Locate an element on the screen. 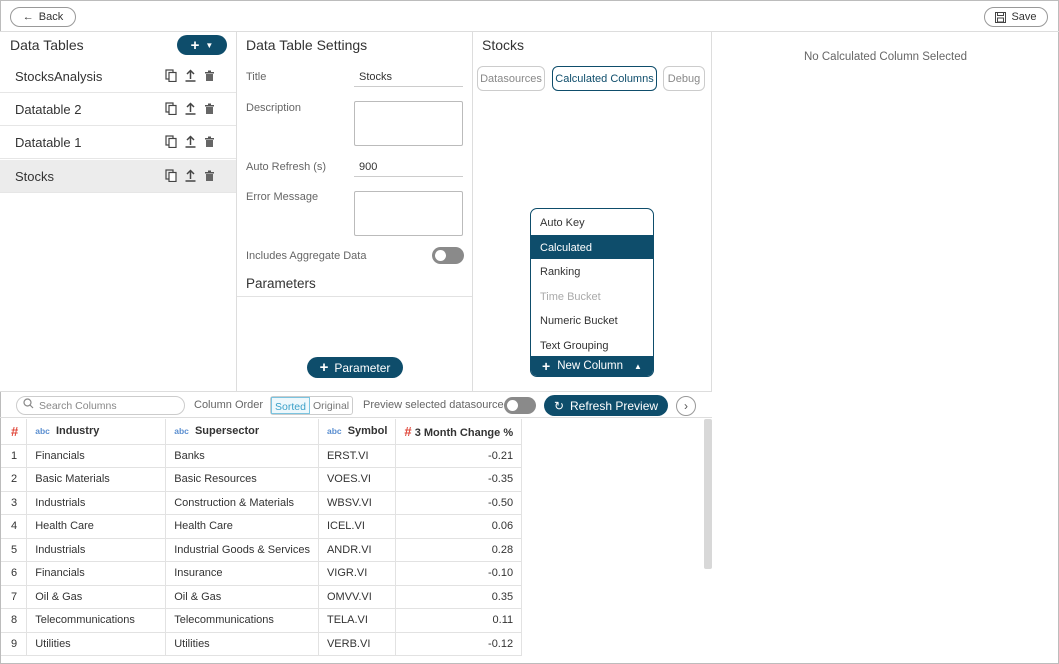 The width and height of the screenshot is (1059, 664). column-header-label: Industry is located at coordinates (77, 431).